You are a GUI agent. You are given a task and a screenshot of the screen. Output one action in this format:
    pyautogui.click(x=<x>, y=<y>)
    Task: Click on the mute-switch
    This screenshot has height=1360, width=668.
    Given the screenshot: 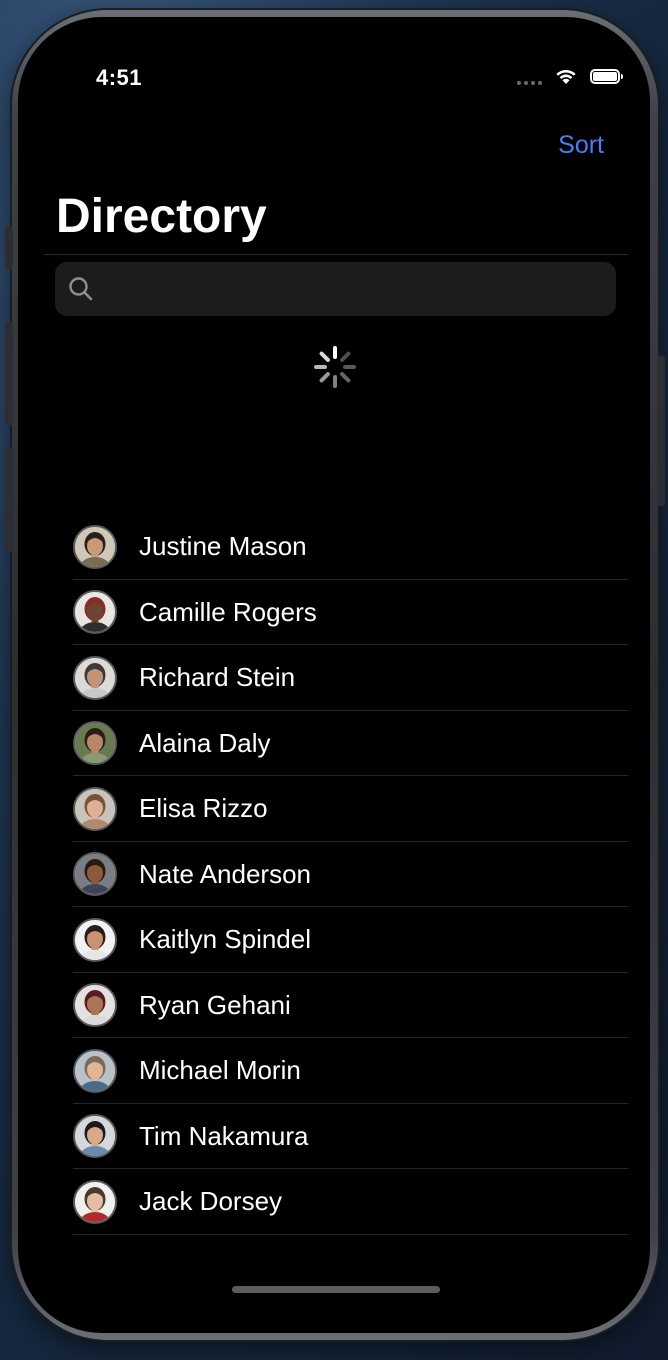 What is the action you would take?
    pyautogui.click(x=9, y=248)
    